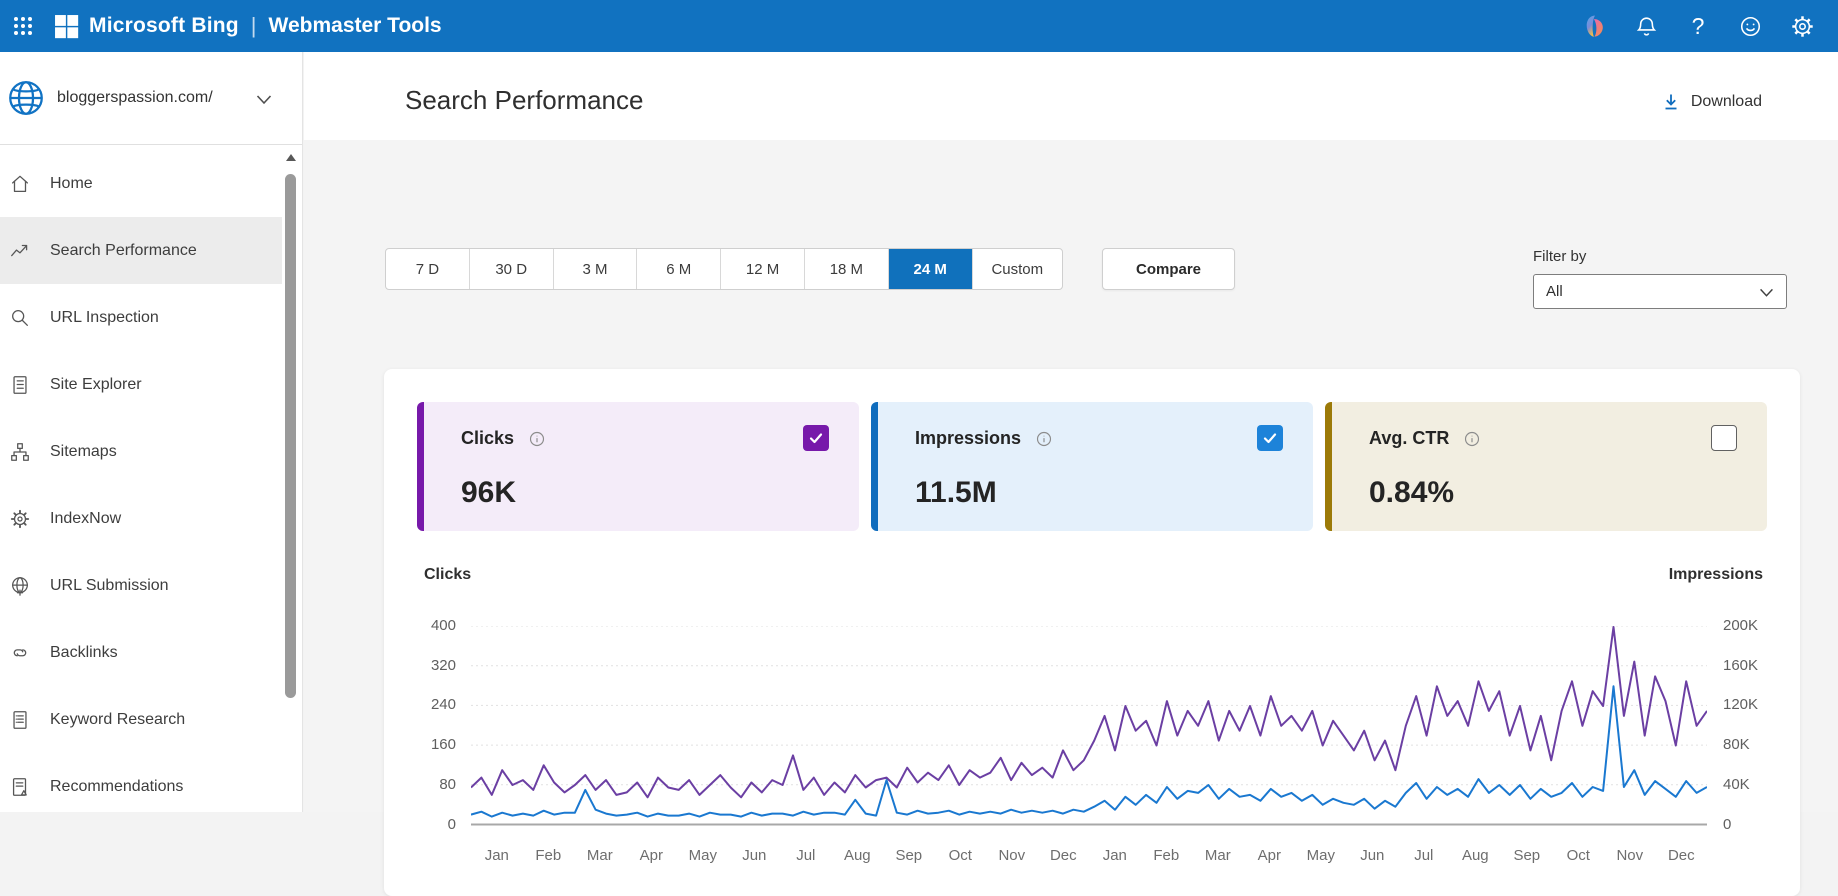  Describe the element at coordinates (96, 384) in the screenshot. I see `sidebar-item-label: Site Explorer` at that location.